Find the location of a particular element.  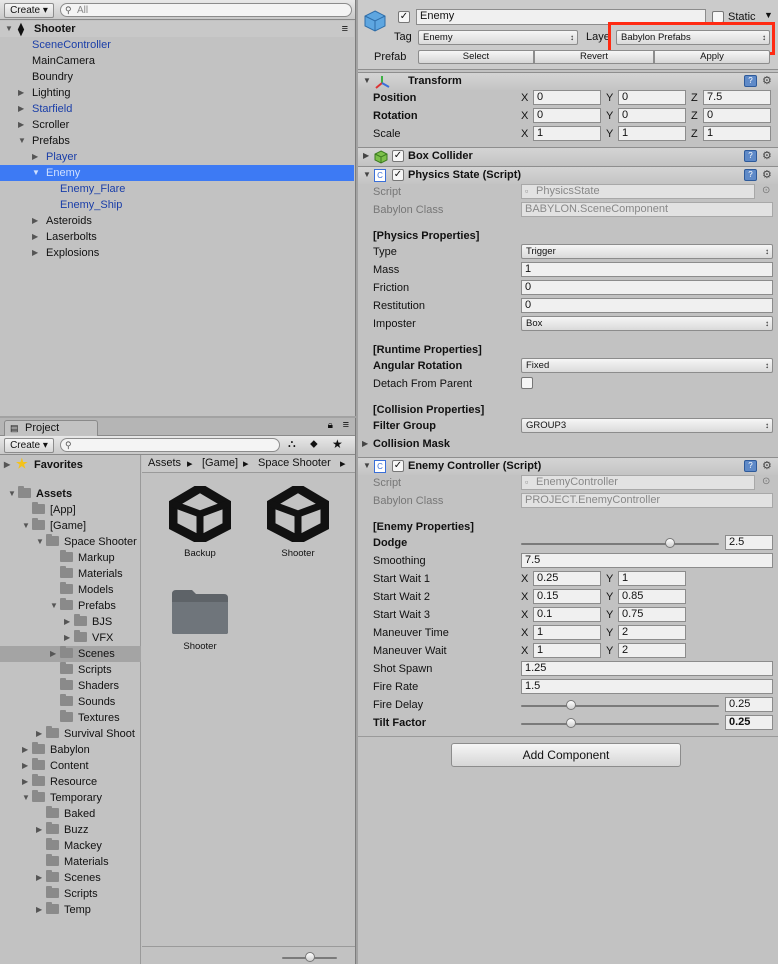

folder-tree-item: ▼ [Game] is located at coordinates (70, 526).